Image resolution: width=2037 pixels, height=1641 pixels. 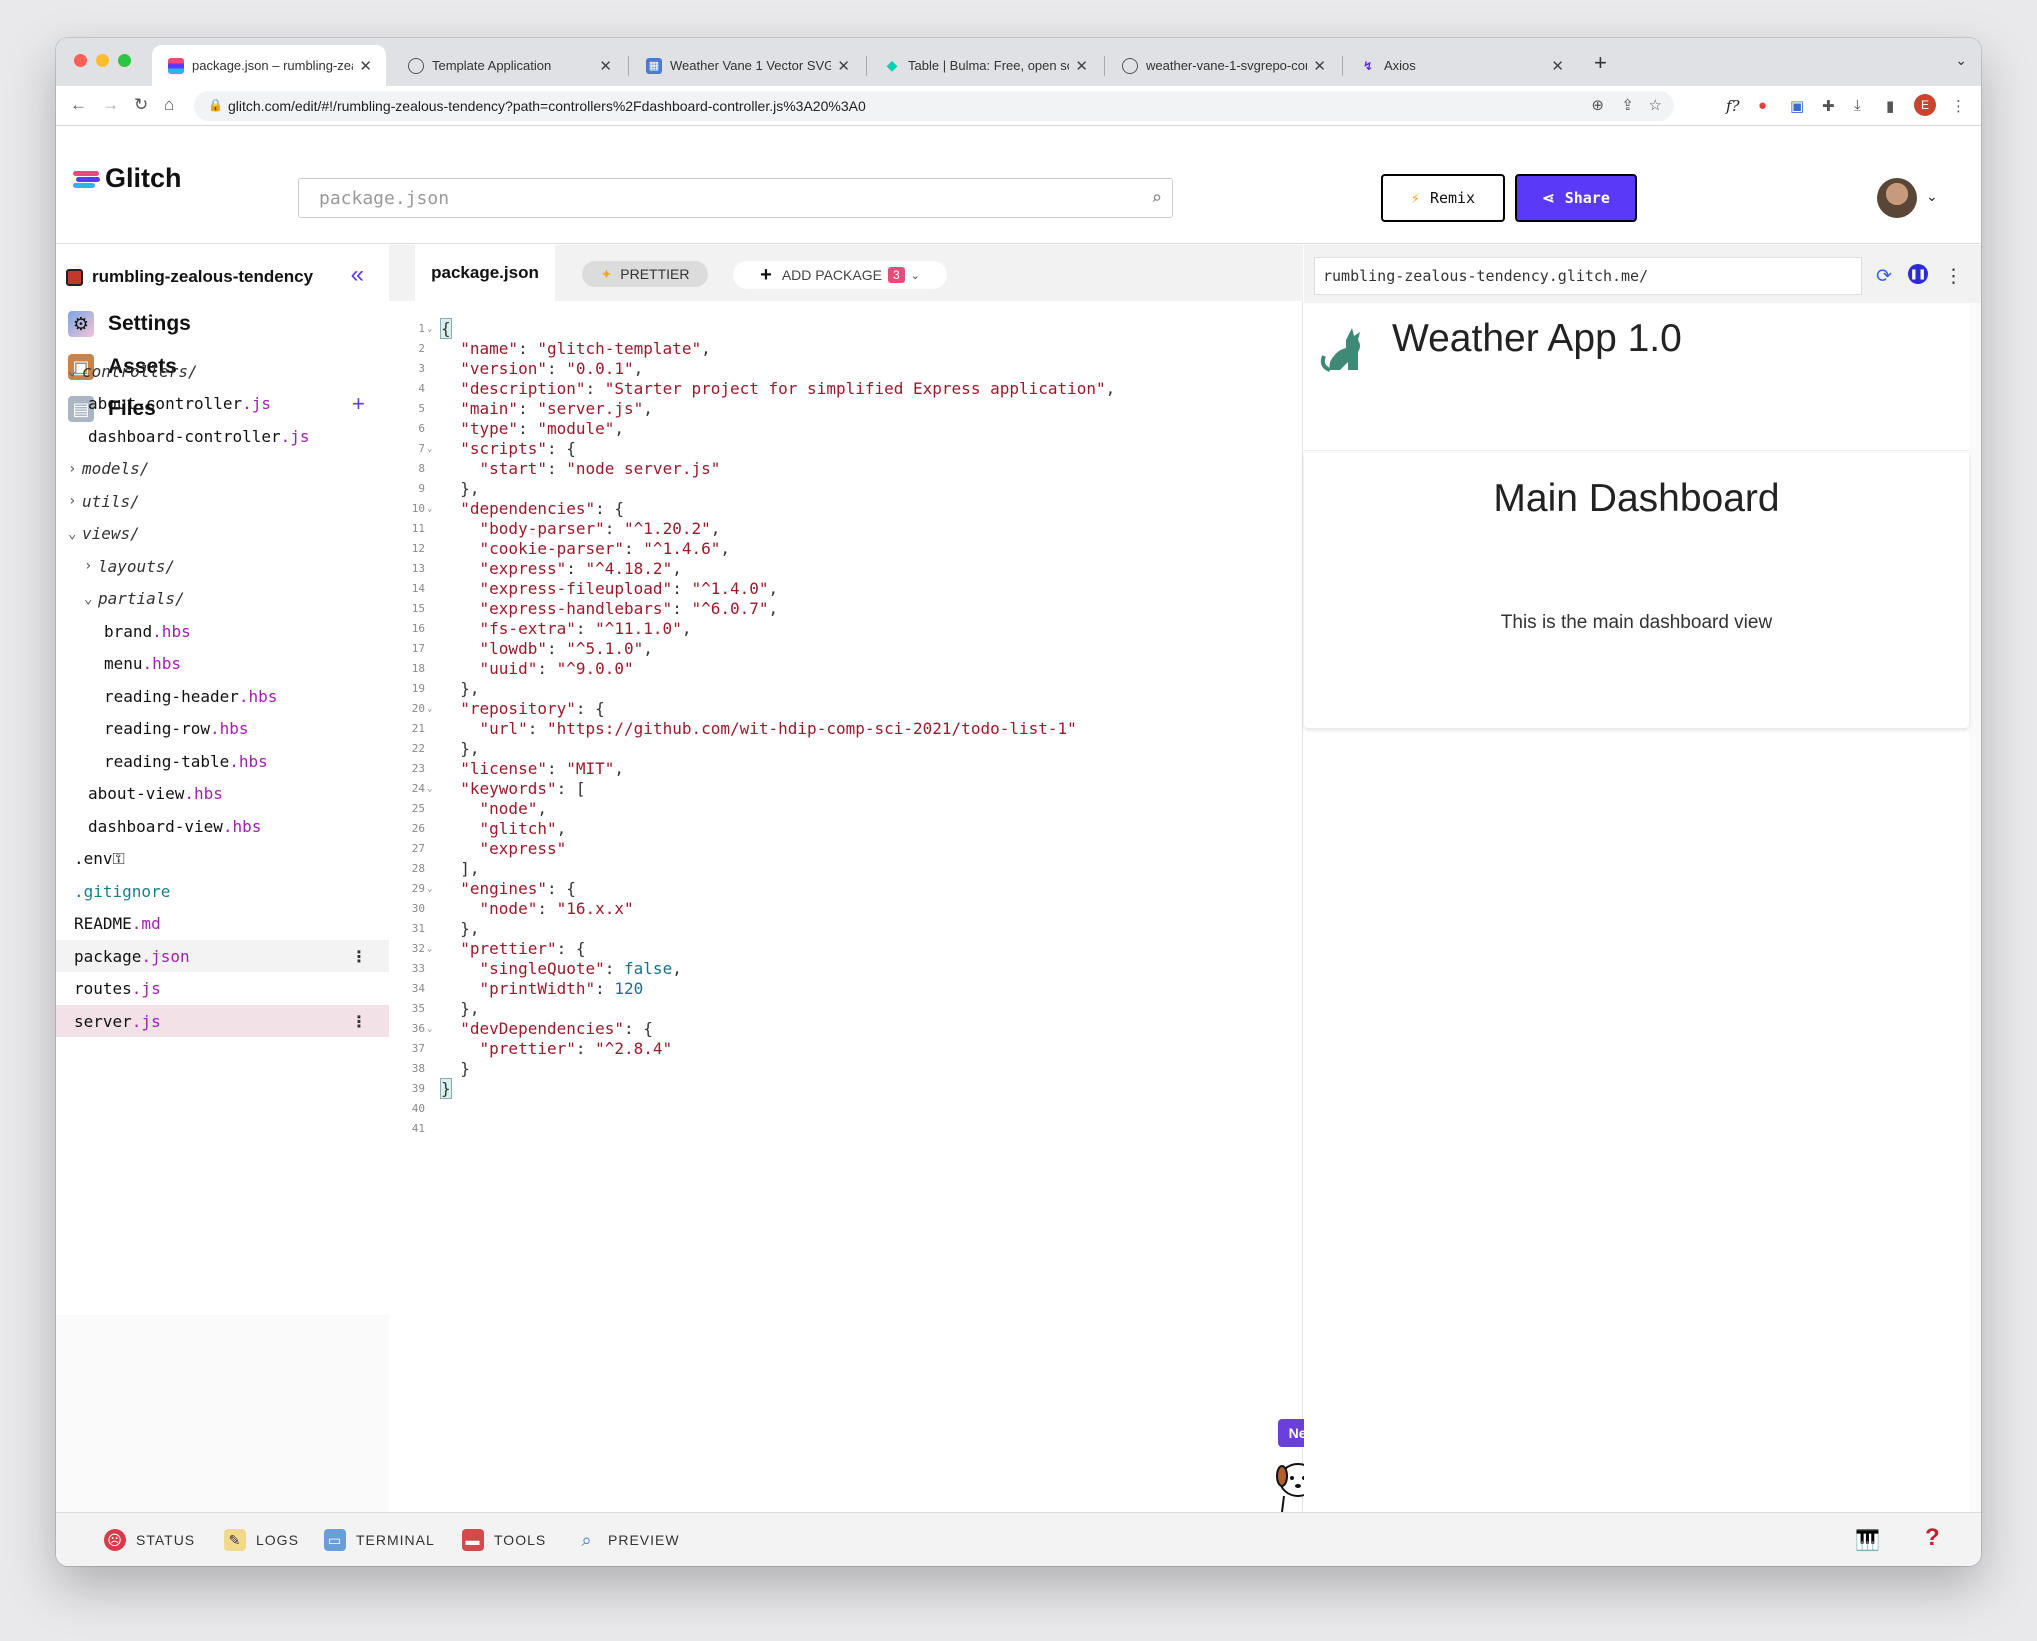 What do you see at coordinates (269, 65) in the screenshot?
I see `browser-tab-package-json: package.json – rumbling-zealo ✕` at bounding box center [269, 65].